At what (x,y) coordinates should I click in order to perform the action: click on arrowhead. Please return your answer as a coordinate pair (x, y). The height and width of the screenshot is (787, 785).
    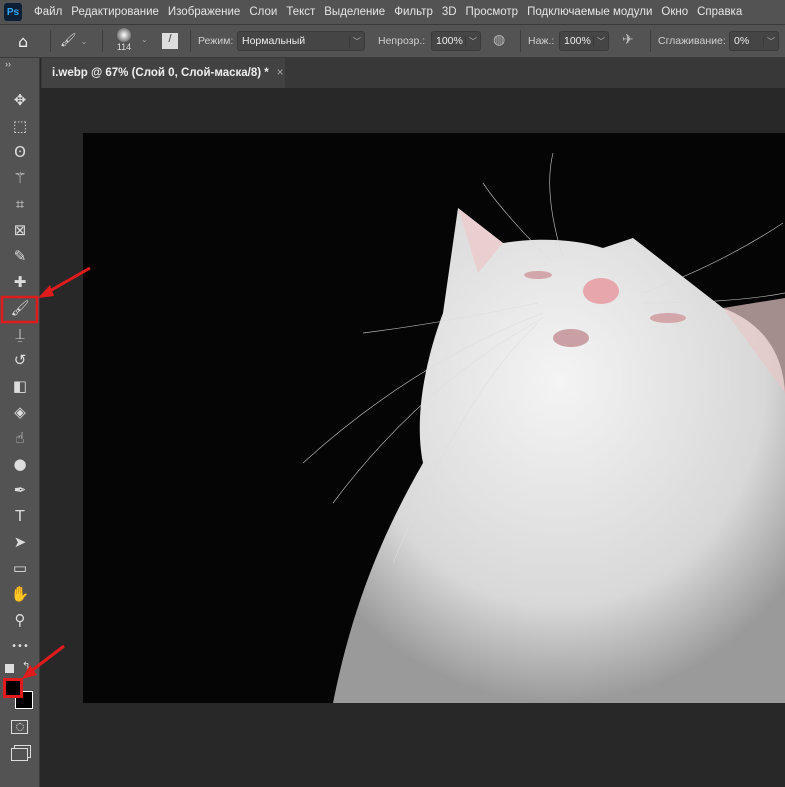
    Looking at the image, I should click on (46, 291).